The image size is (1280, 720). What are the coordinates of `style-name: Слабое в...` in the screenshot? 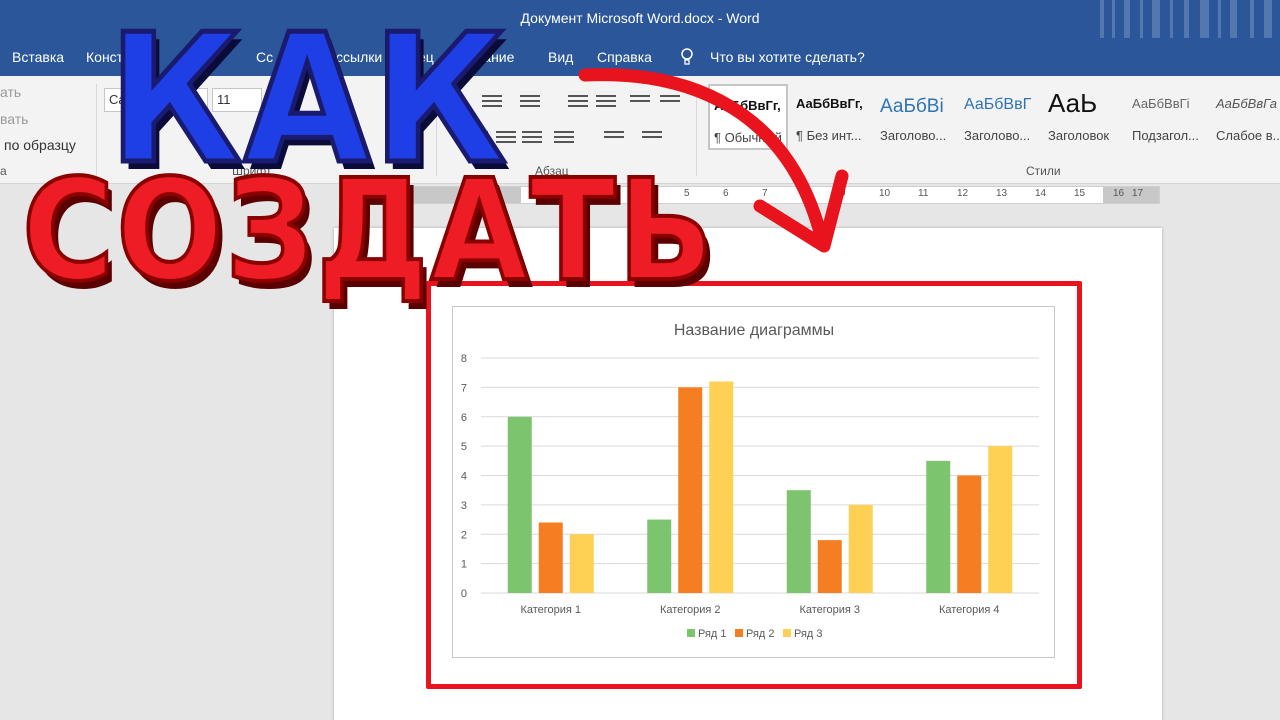 It's located at (1248, 135).